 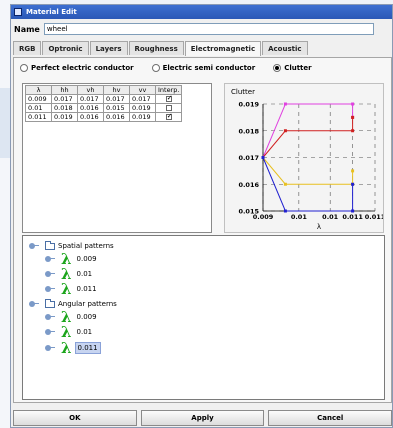 I want to click on table-row: 0.011 0.019 0.016 0.016 0.019, so click(x=104, y=117).